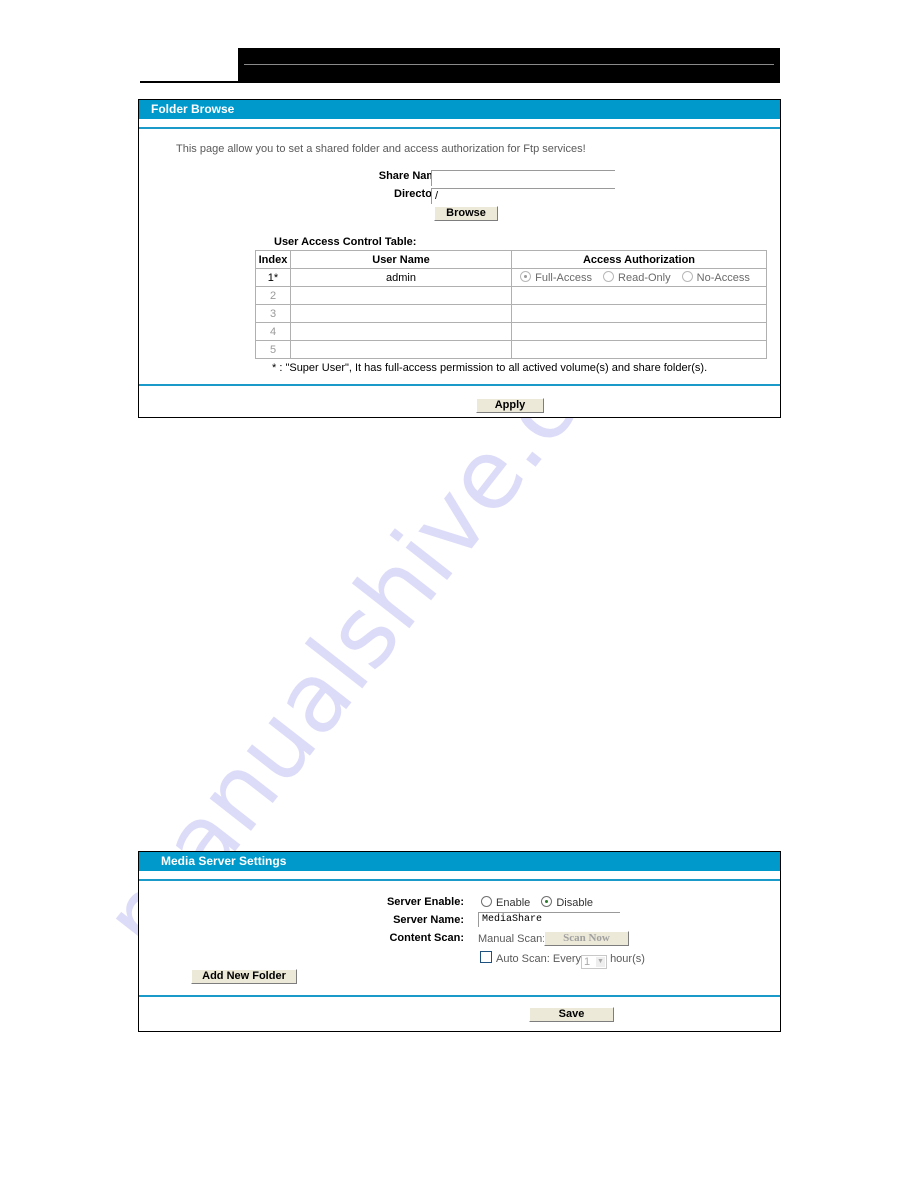 The height and width of the screenshot is (1188, 918). I want to click on column-header-index: Index, so click(273, 259).